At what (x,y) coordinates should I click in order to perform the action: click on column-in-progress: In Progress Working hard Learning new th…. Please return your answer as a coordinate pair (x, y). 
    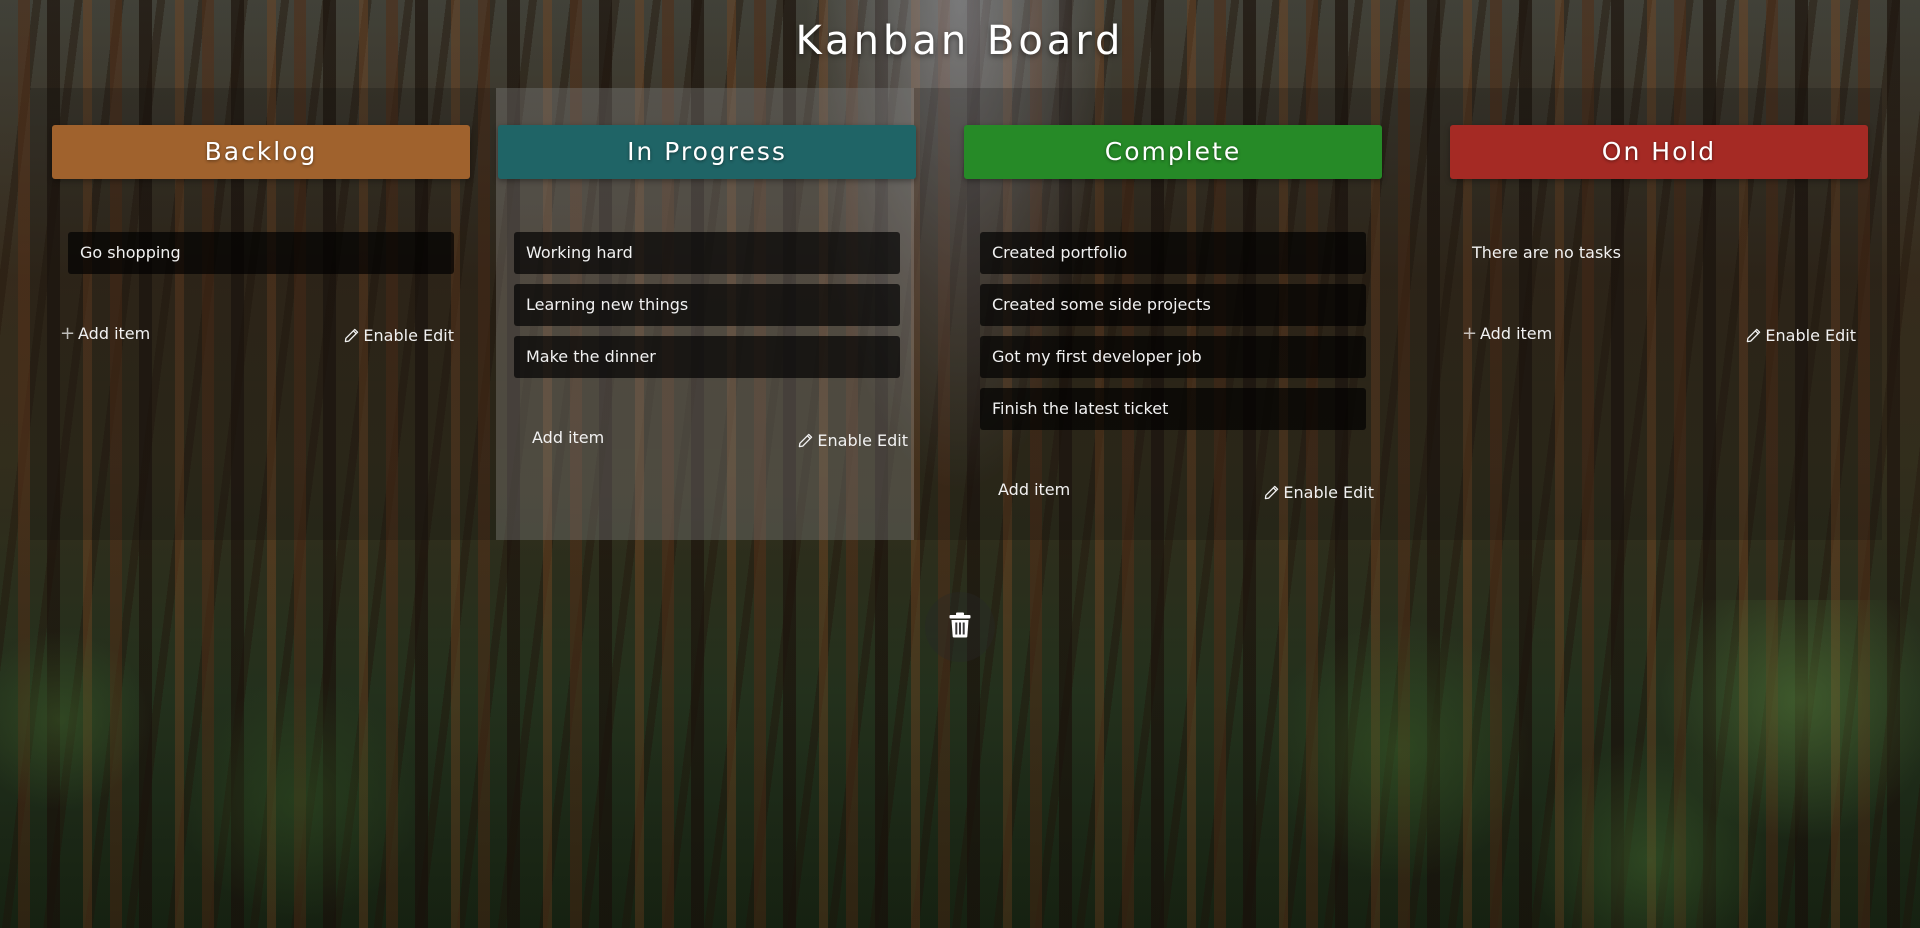
    Looking at the image, I should click on (706, 314).